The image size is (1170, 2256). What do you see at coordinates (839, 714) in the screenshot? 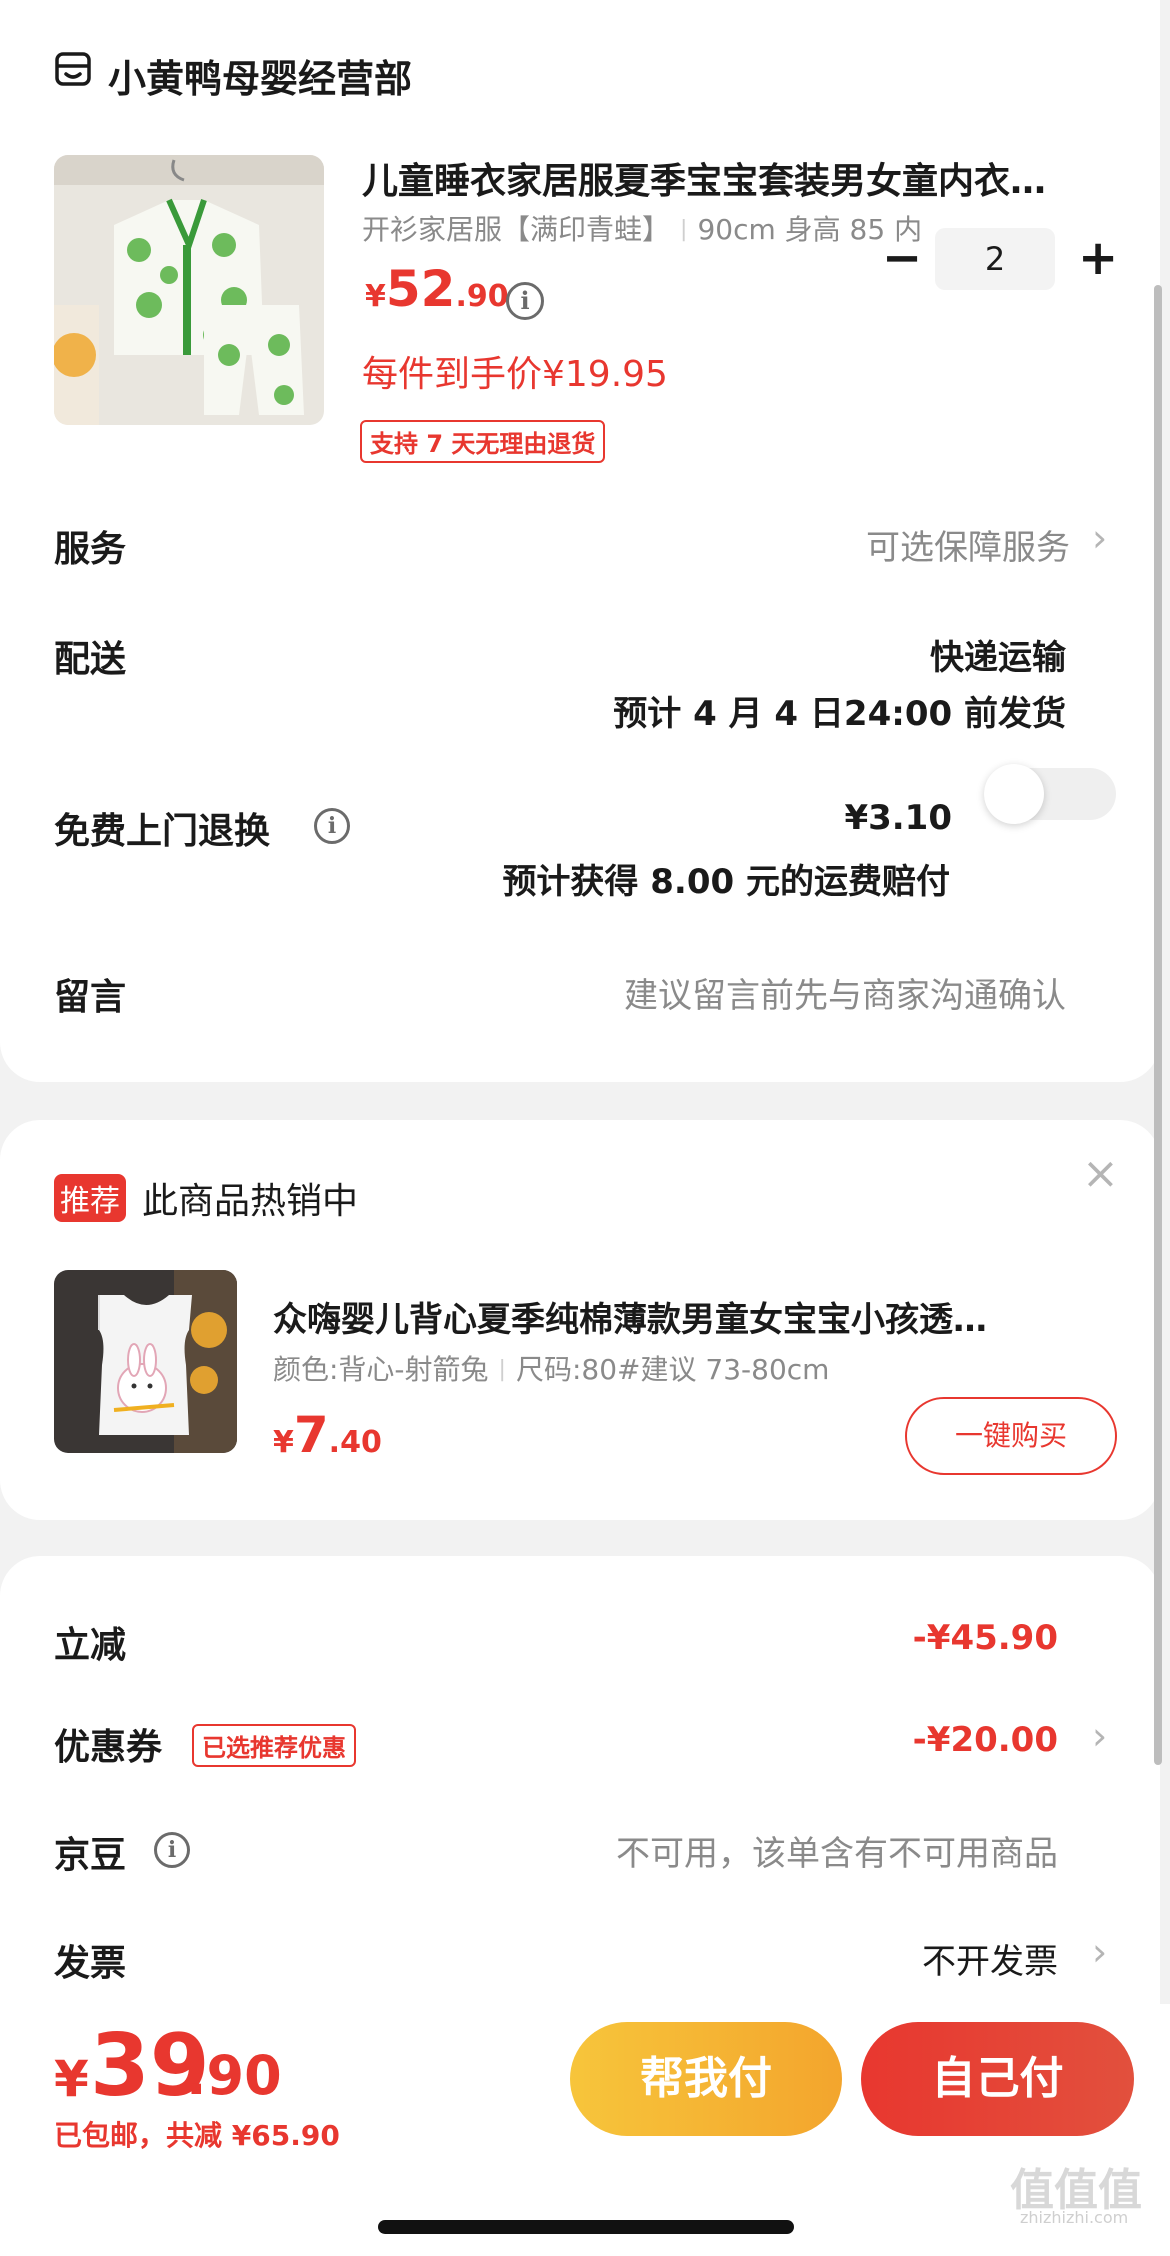
I see `delivery-eta: 预计 4 月 4 日24:00 前发货` at bounding box center [839, 714].